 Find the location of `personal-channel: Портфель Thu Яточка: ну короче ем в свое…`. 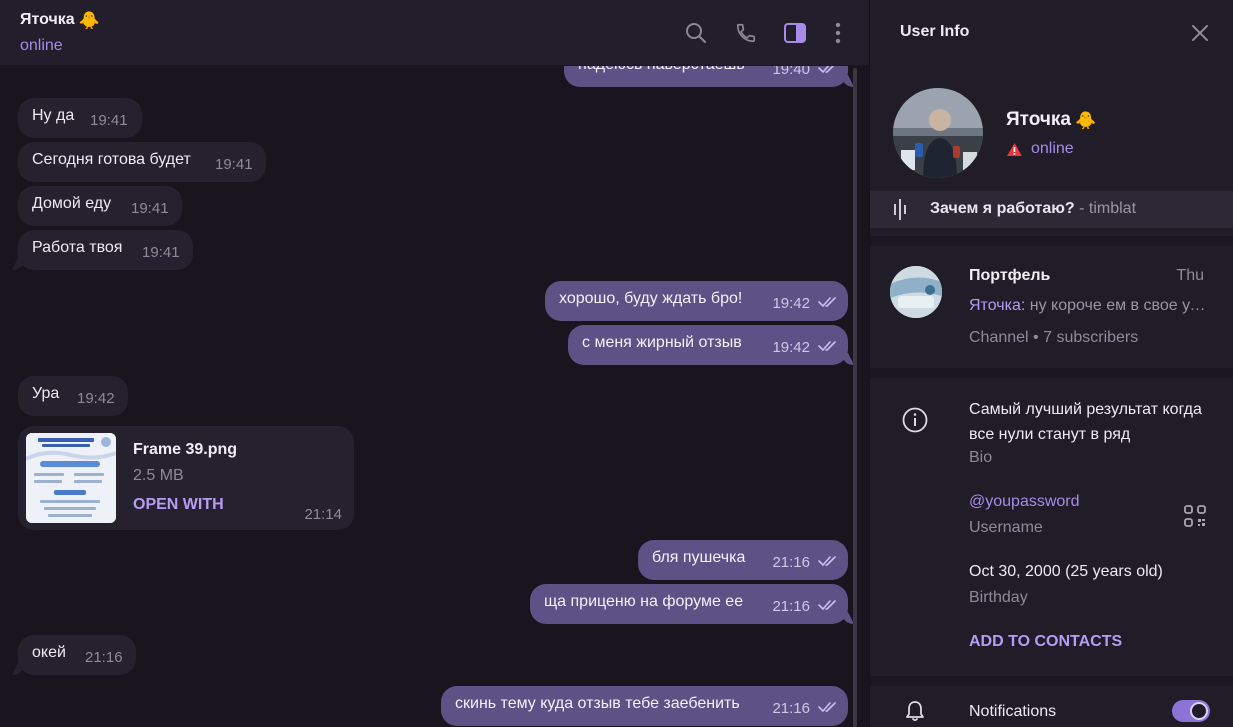

personal-channel: Портфель Thu Яточка: ну короче ем в свое… is located at coordinates (1051, 307).